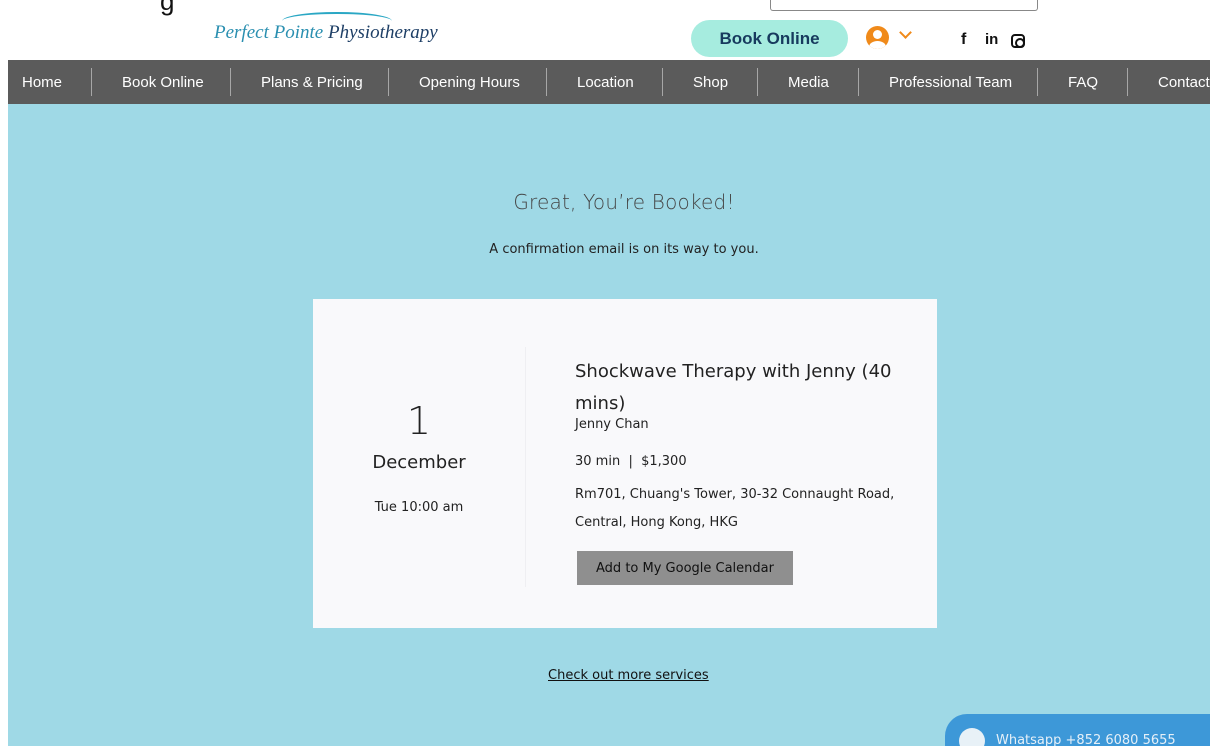  Describe the element at coordinates (1086, 739) in the screenshot. I see `whatsapp-label: Whatsapp +852 6080 5655` at that location.